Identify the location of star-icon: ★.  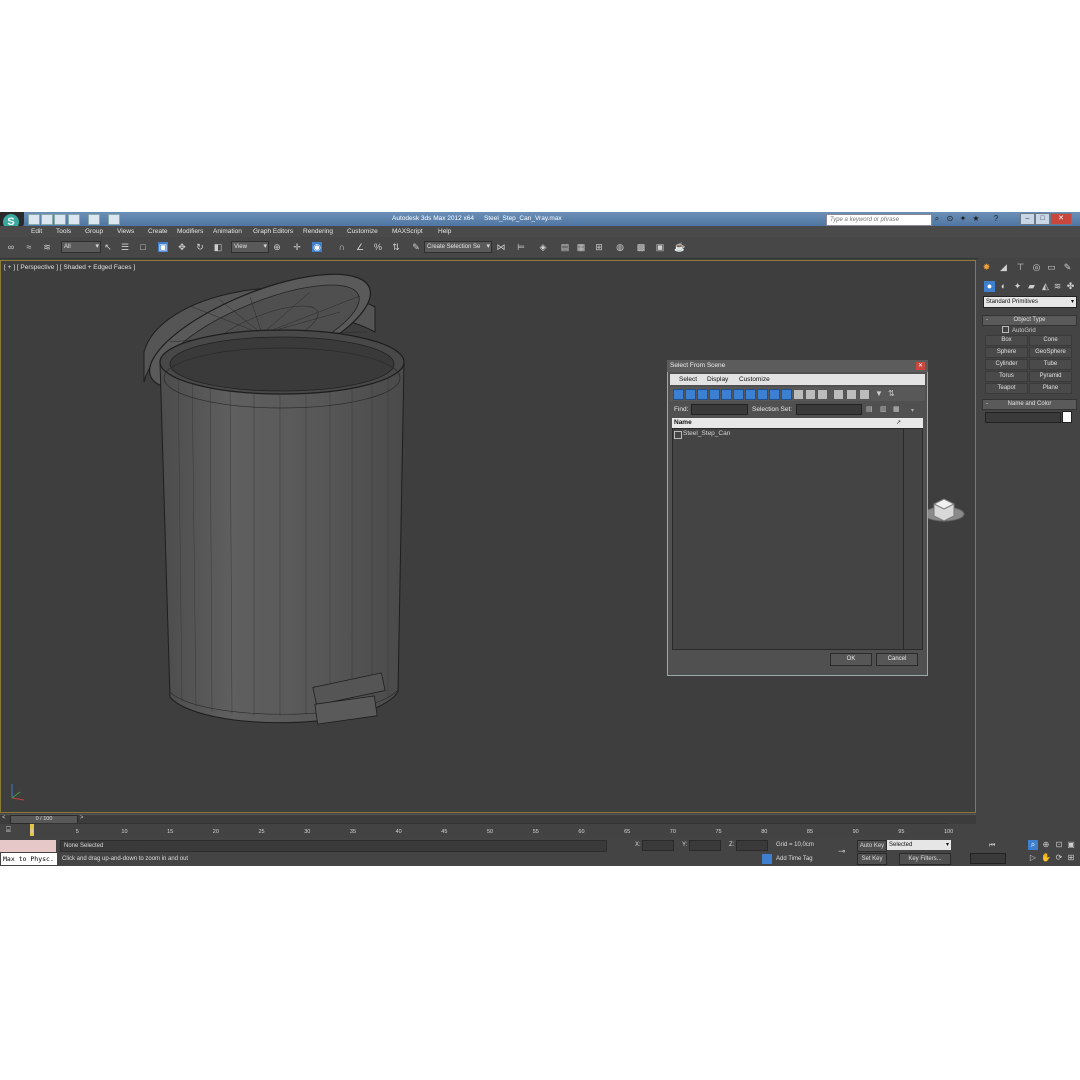
(976, 219).